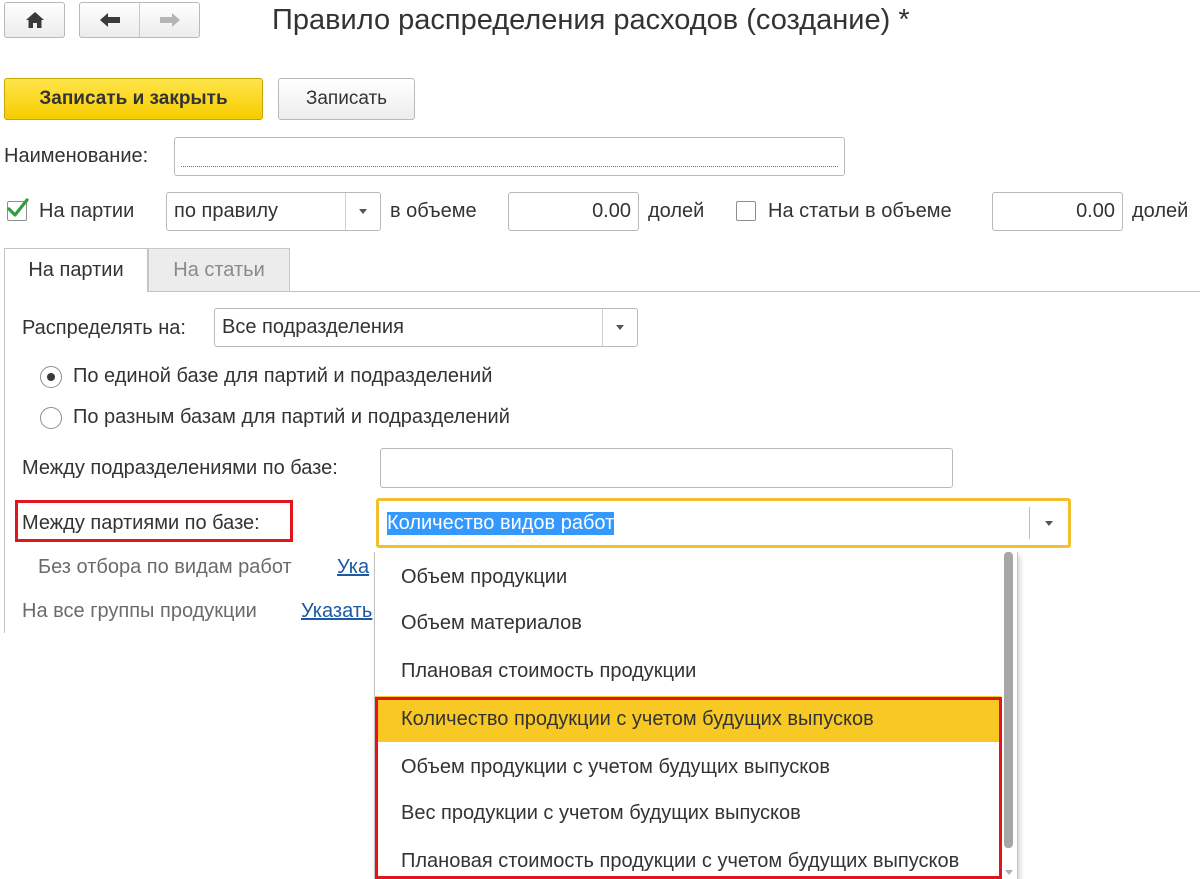  Describe the element at coordinates (51, 377) in the screenshot. I see `radio-single-base` at that location.